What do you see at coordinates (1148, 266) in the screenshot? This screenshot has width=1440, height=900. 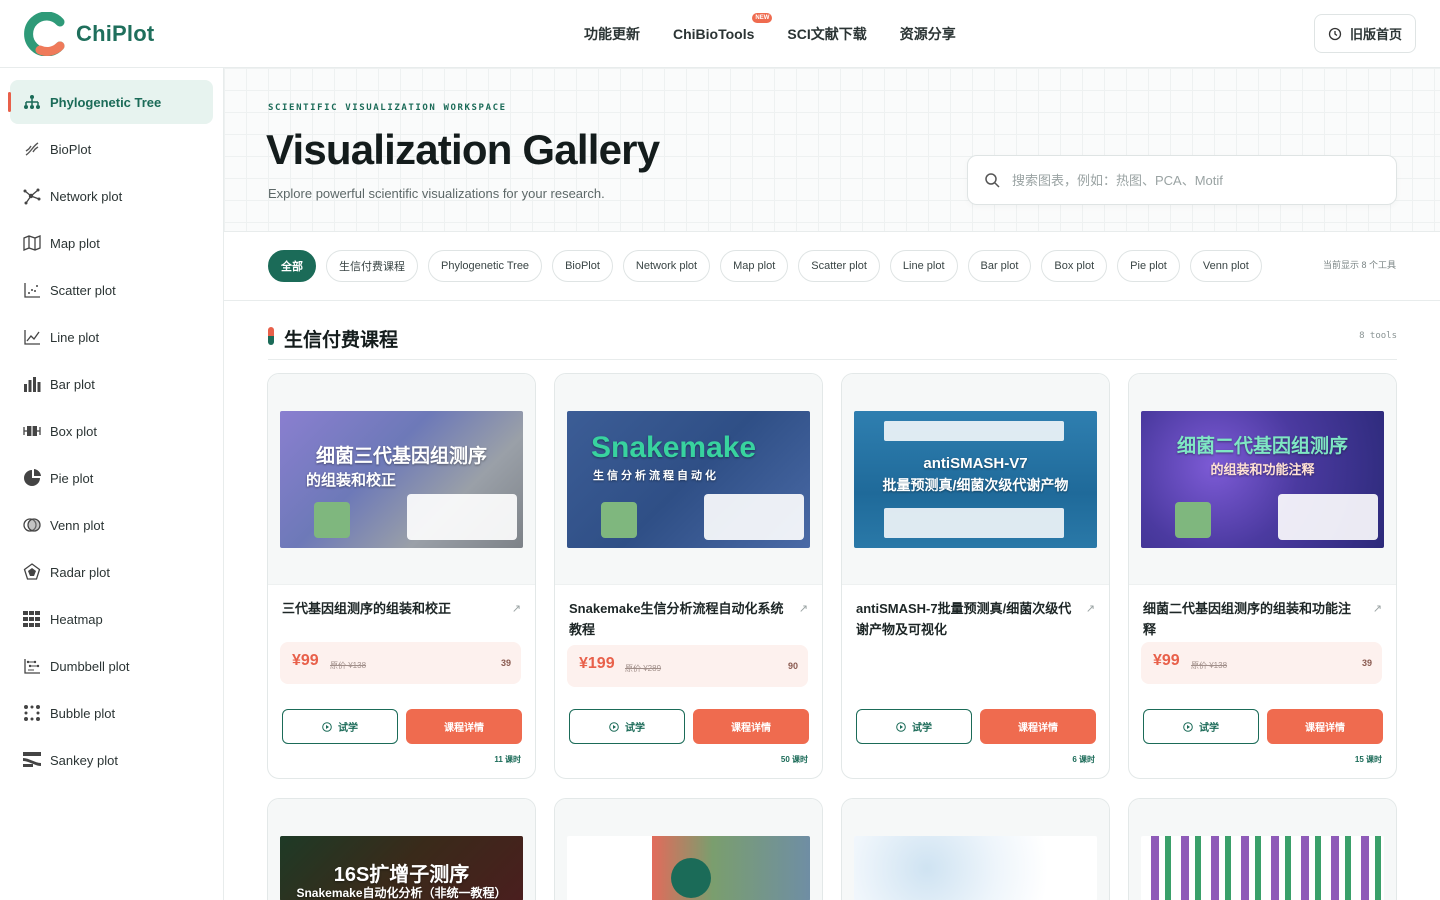 I see `filter-chip-pie-plot: Pie plot` at bounding box center [1148, 266].